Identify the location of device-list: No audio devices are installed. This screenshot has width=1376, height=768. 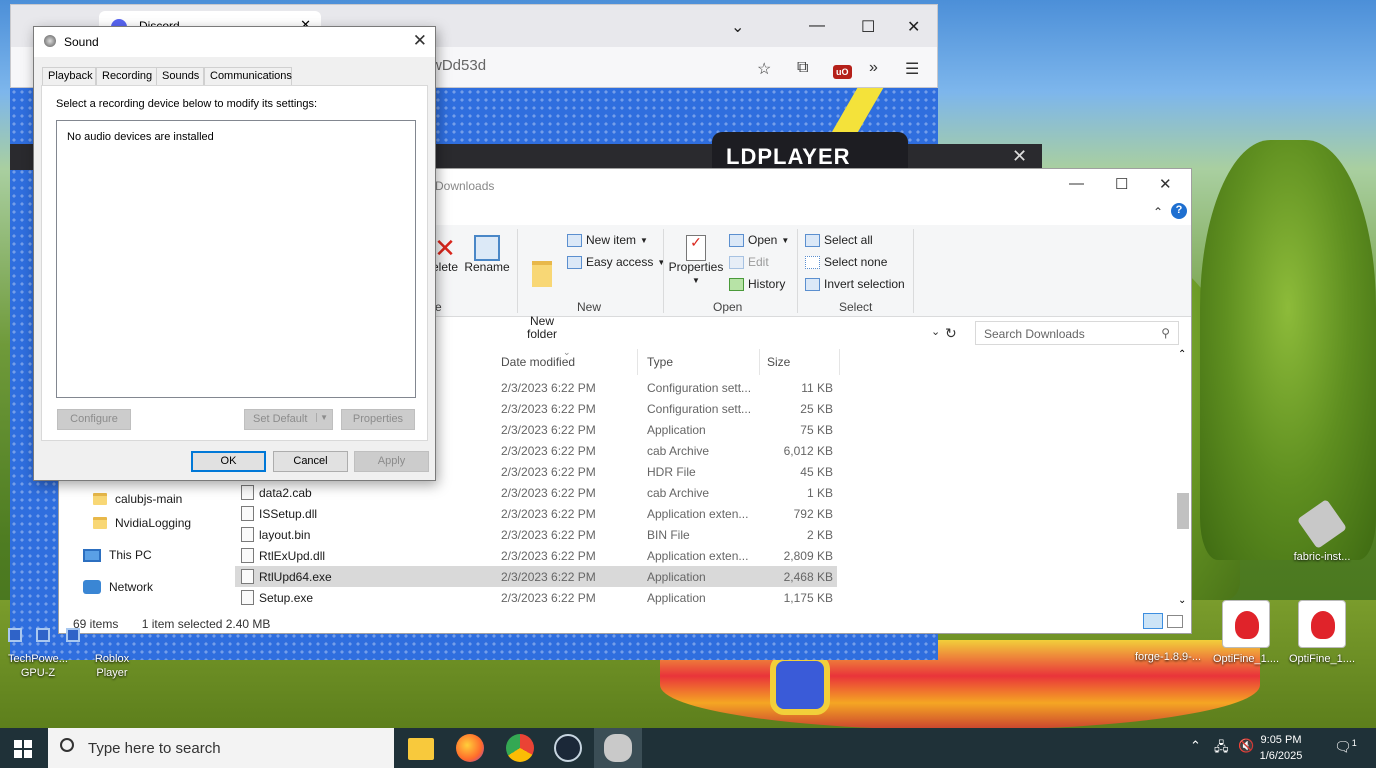
(236, 259).